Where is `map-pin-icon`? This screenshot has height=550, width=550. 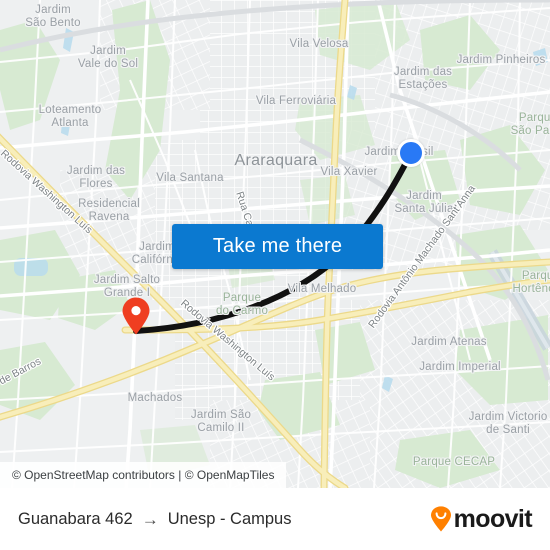 map-pin-icon is located at coordinates (136, 316).